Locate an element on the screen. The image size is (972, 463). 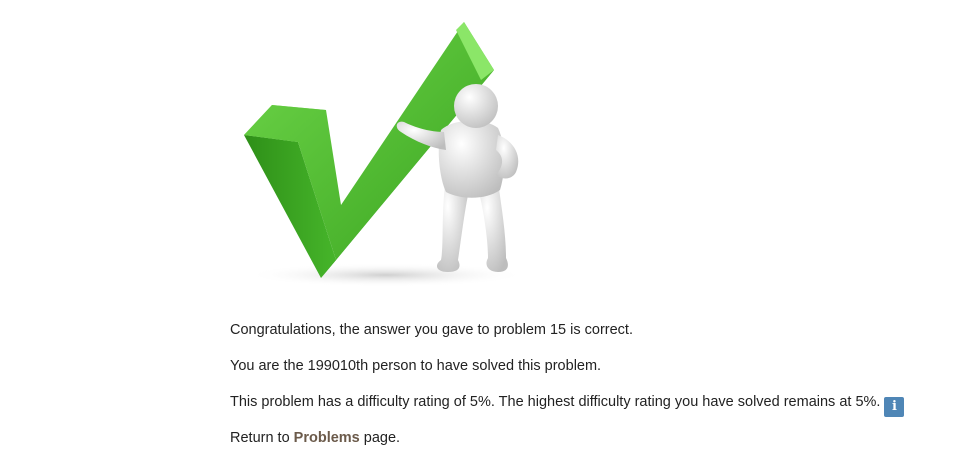
return-message: Return to Problems page. is located at coordinates (315, 438).